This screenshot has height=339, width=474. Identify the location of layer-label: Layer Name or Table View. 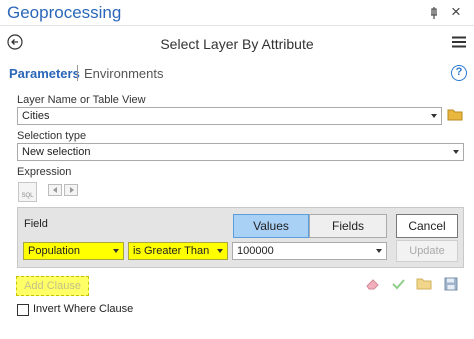
(81, 100).